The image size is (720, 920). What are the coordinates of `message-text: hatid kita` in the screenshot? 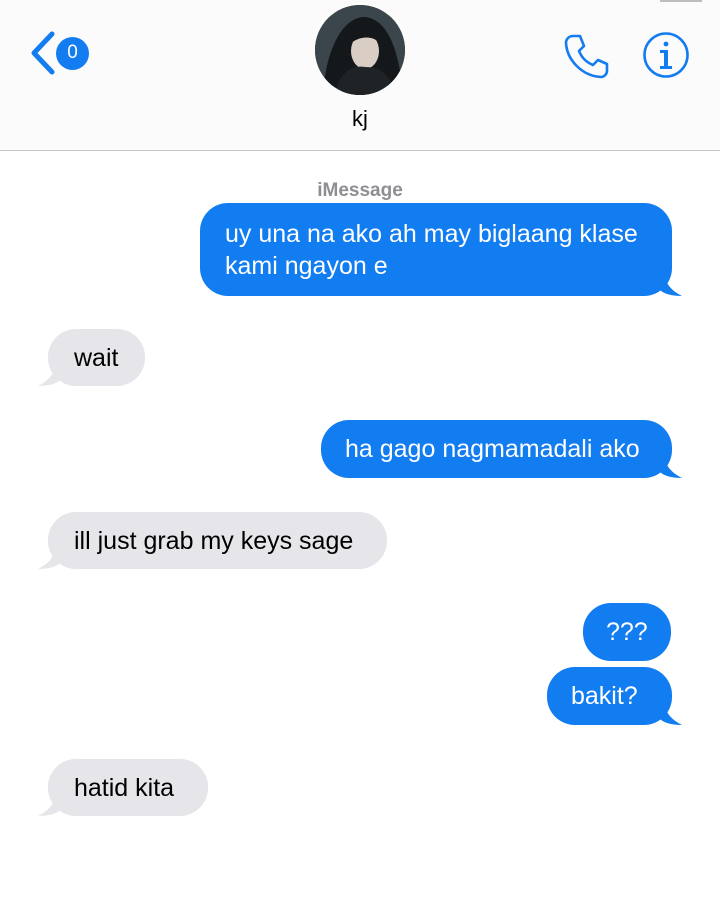 It's located at (124, 788).